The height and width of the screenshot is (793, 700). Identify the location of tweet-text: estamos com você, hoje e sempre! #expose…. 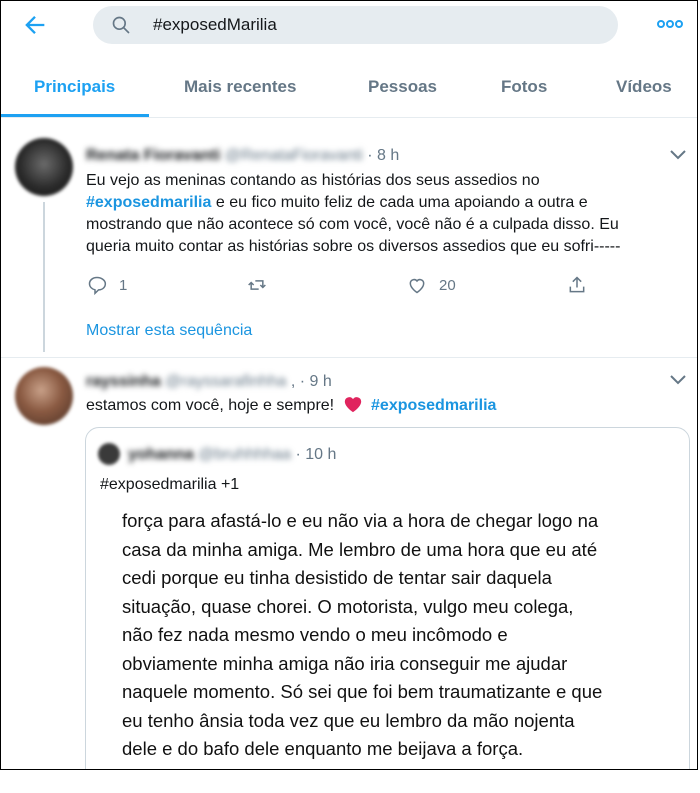
(386, 406).